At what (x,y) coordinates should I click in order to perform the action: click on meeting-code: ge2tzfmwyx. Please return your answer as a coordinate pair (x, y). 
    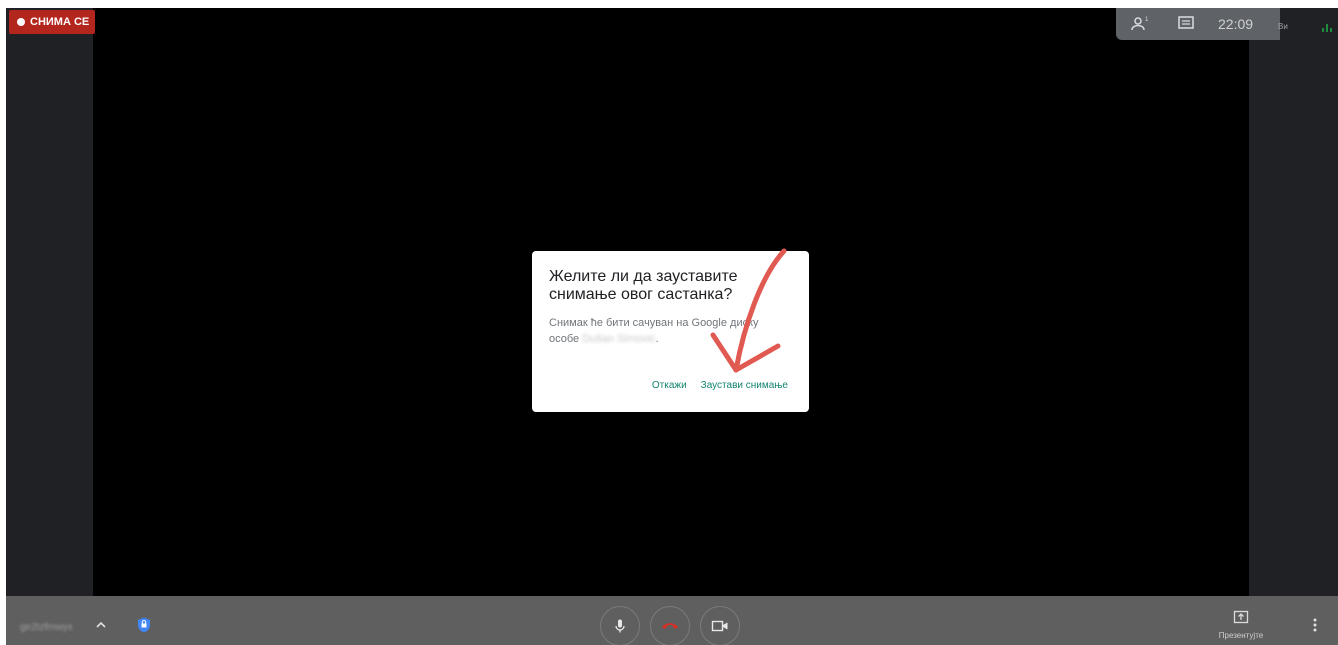
    Looking at the image, I should click on (46, 627).